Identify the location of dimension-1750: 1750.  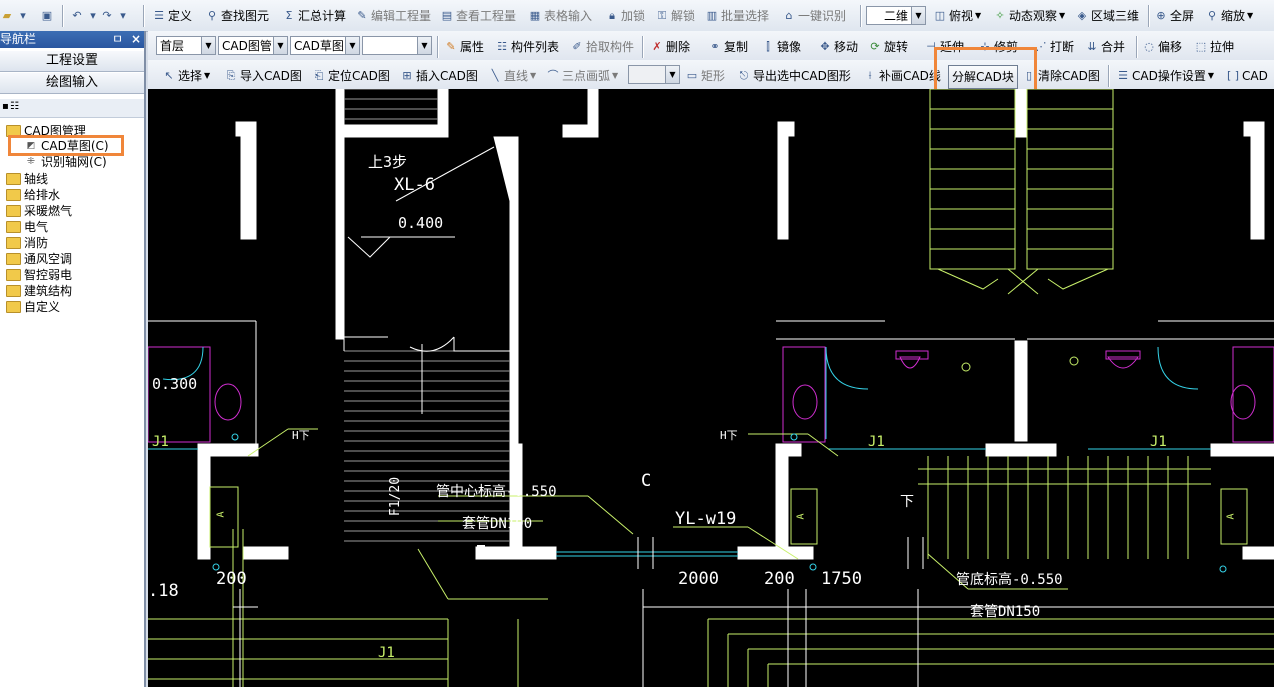
(841, 579).